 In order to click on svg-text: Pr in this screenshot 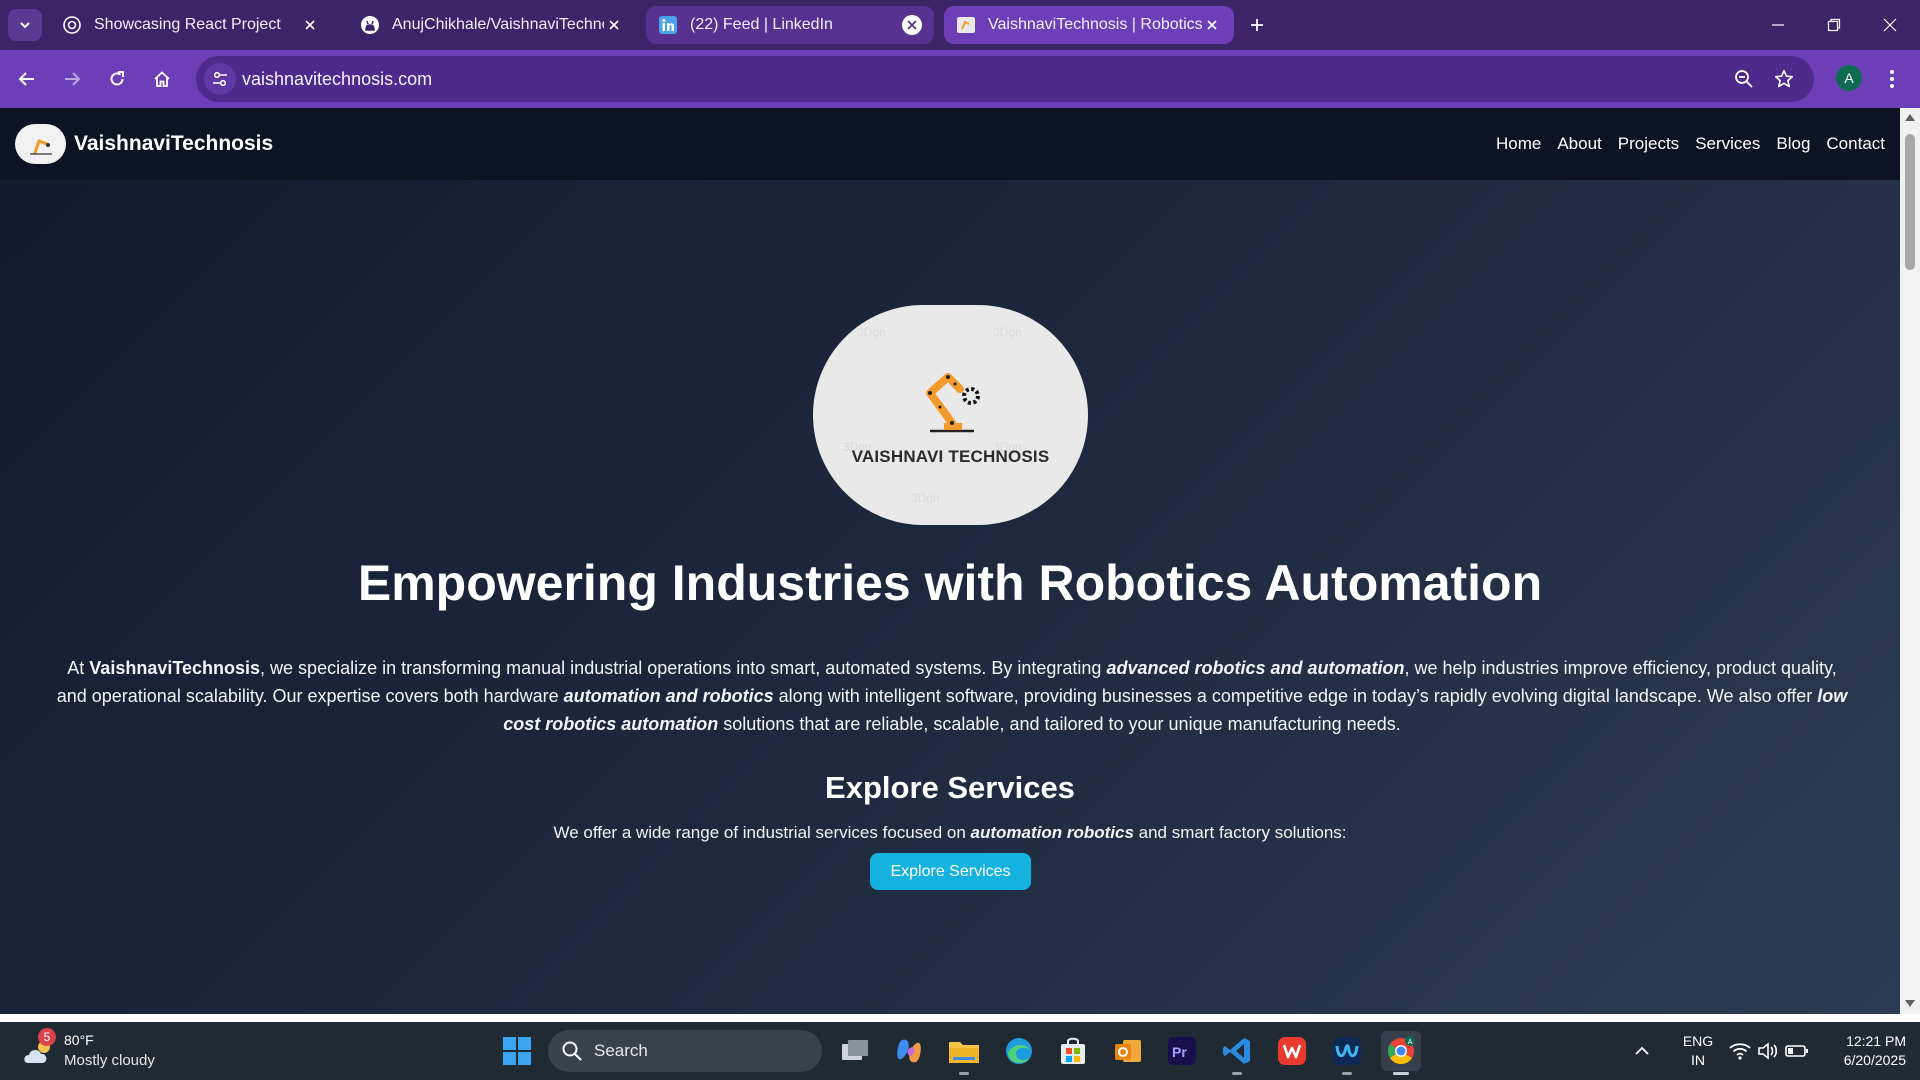, I will do `click(1179, 1052)`.